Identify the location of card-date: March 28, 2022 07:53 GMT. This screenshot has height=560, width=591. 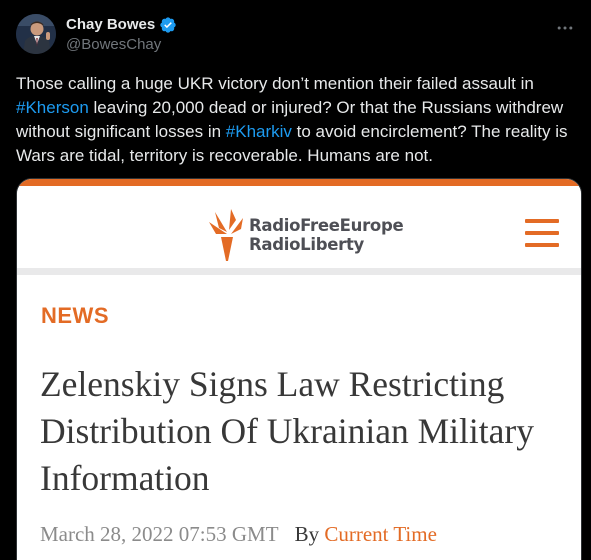
(159, 534).